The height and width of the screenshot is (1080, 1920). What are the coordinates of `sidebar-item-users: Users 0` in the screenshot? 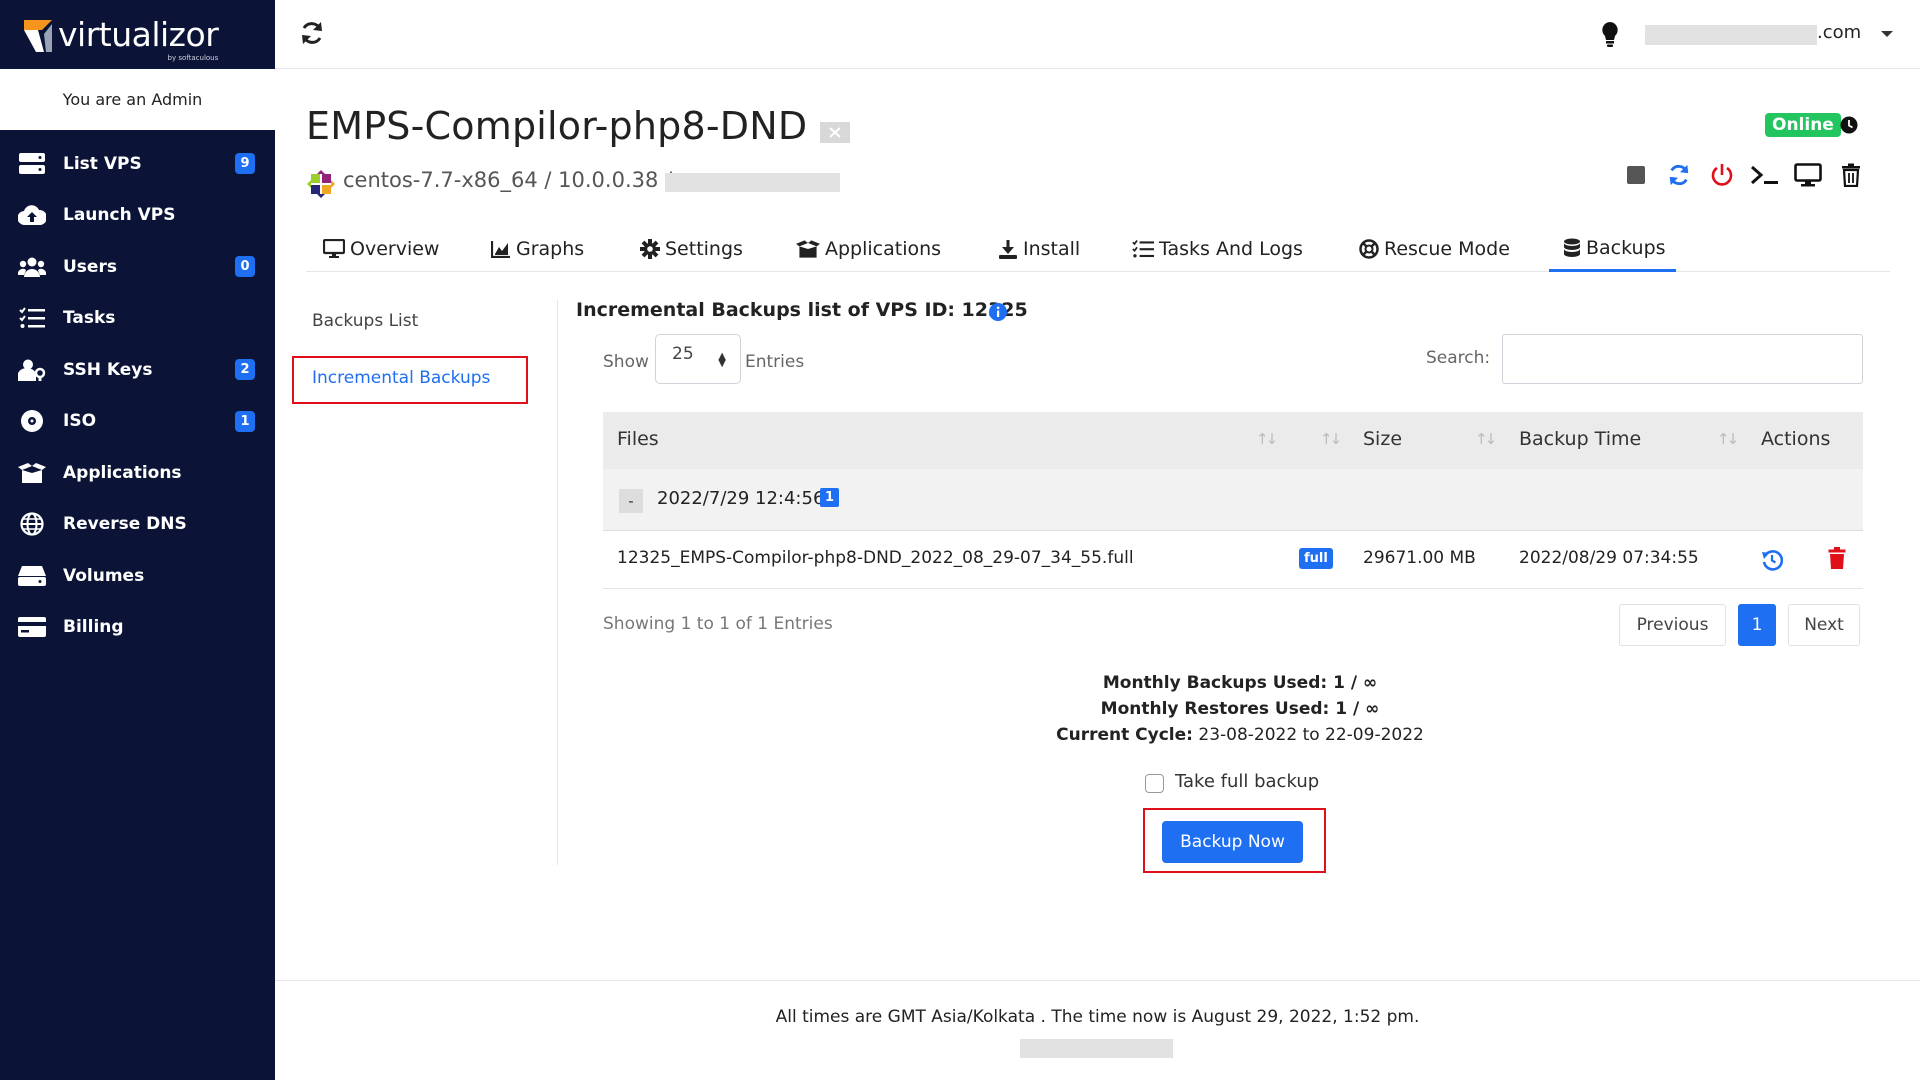 It's located at (137, 267).